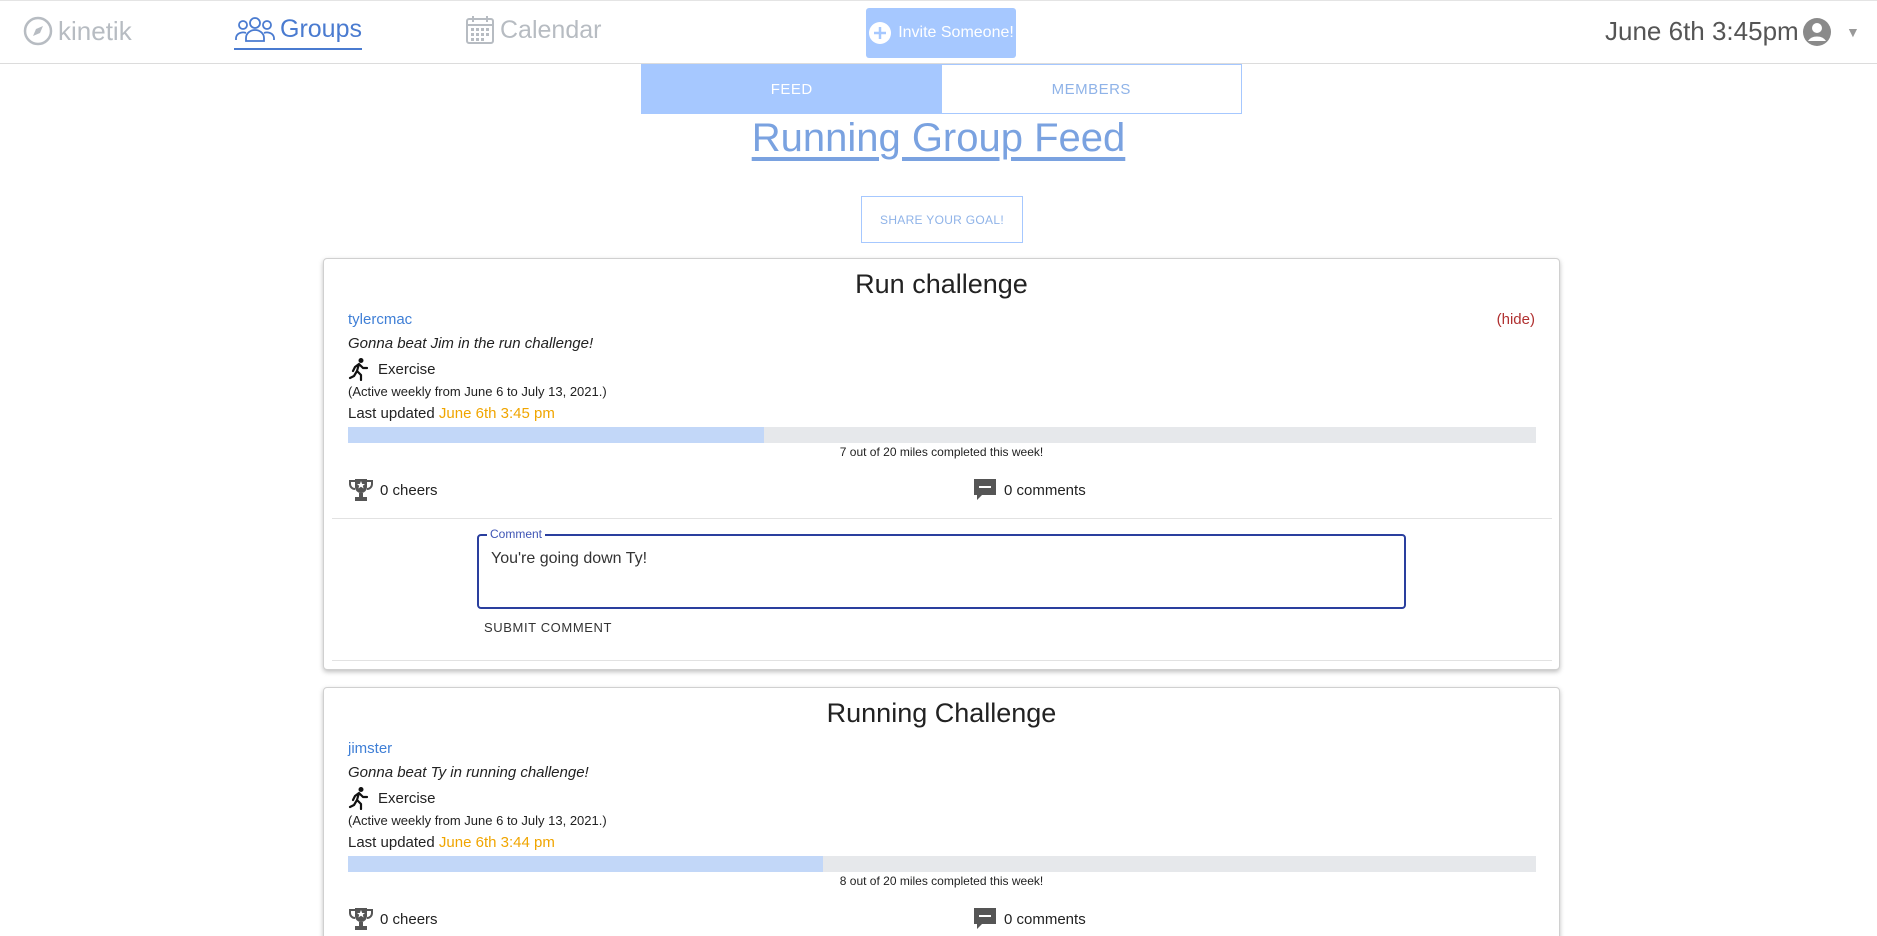 The image size is (1877, 936). Describe the element at coordinates (792, 89) in the screenshot. I see `tab-feed: FEED` at that location.